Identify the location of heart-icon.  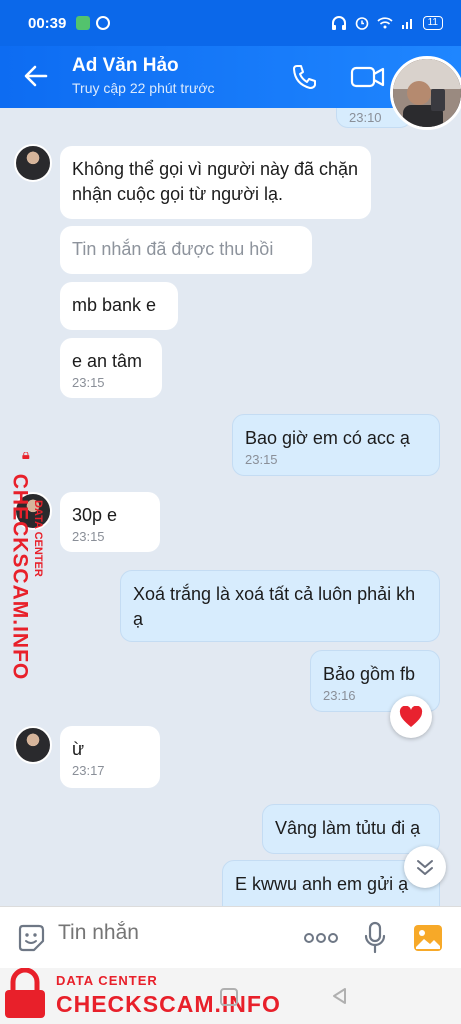
(411, 716).